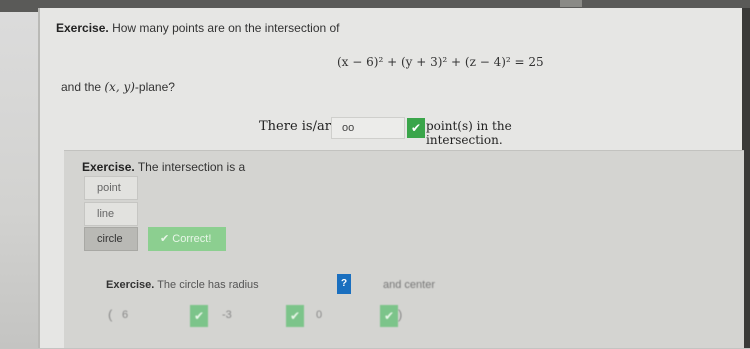  What do you see at coordinates (227, 315) in the screenshot?
I see `center-y-value: -3` at bounding box center [227, 315].